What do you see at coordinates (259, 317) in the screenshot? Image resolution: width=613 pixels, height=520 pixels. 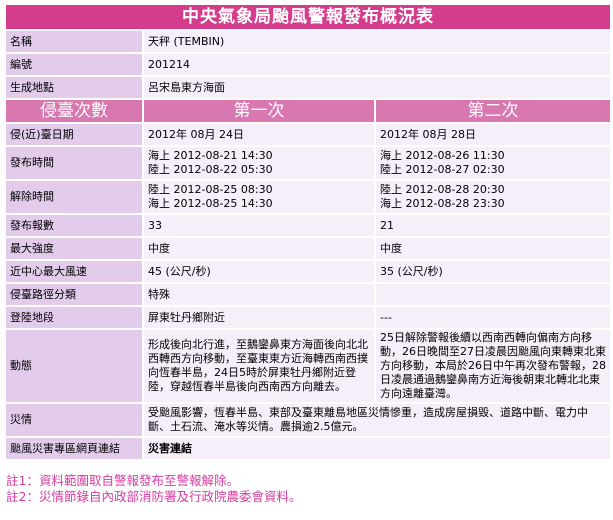 I see `landfall-first: 屏東牡丹鄉附近` at bounding box center [259, 317].